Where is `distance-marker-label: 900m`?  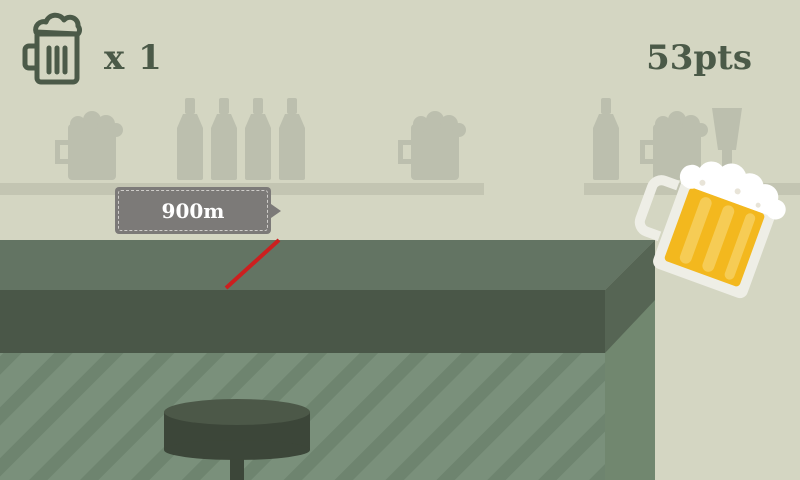 distance-marker-label: 900m is located at coordinates (193, 210).